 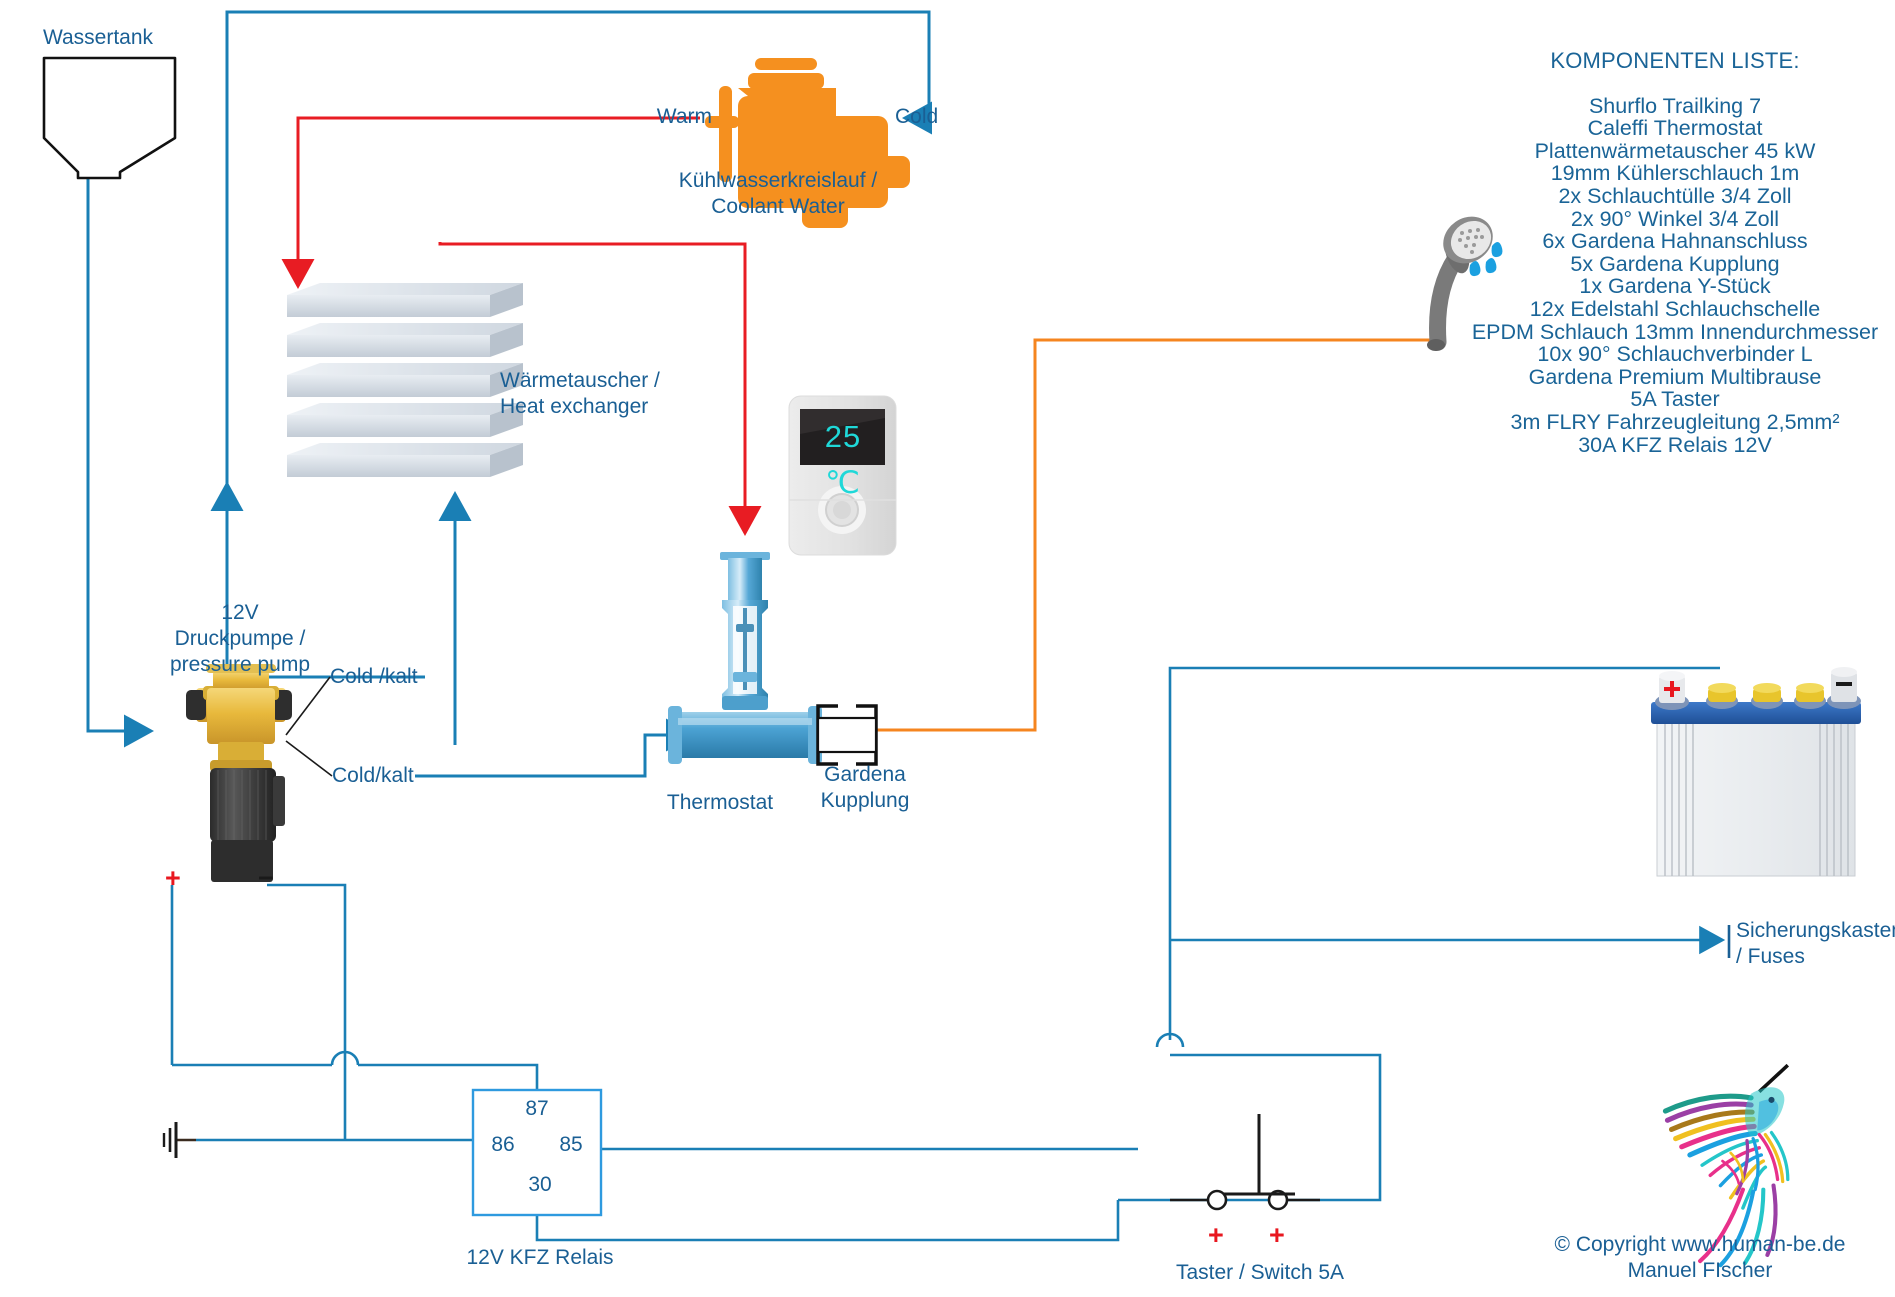 What do you see at coordinates (120, 463) in the screenshot?
I see `pipe-tank-to-pump` at bounding box center [120, 463].